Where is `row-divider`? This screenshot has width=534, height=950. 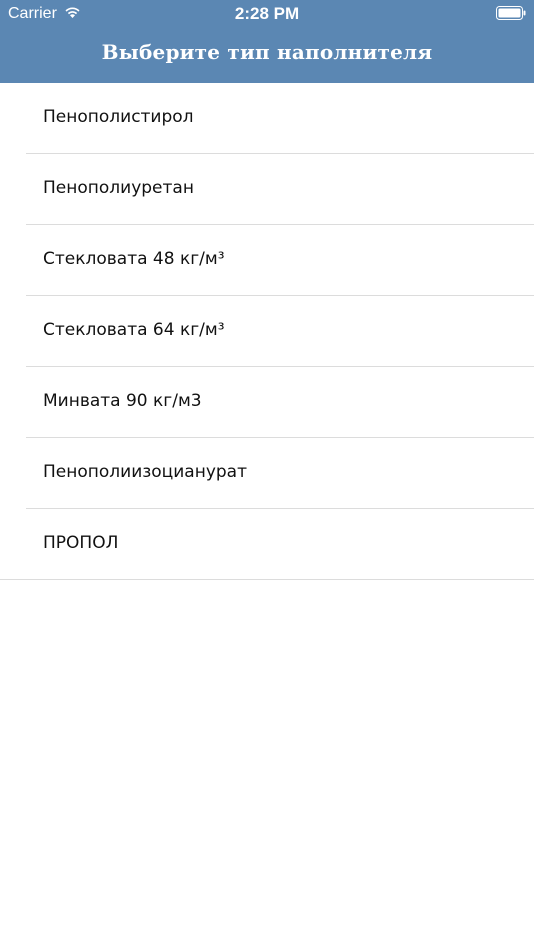
row-divider is located at coordinates (267, 579).